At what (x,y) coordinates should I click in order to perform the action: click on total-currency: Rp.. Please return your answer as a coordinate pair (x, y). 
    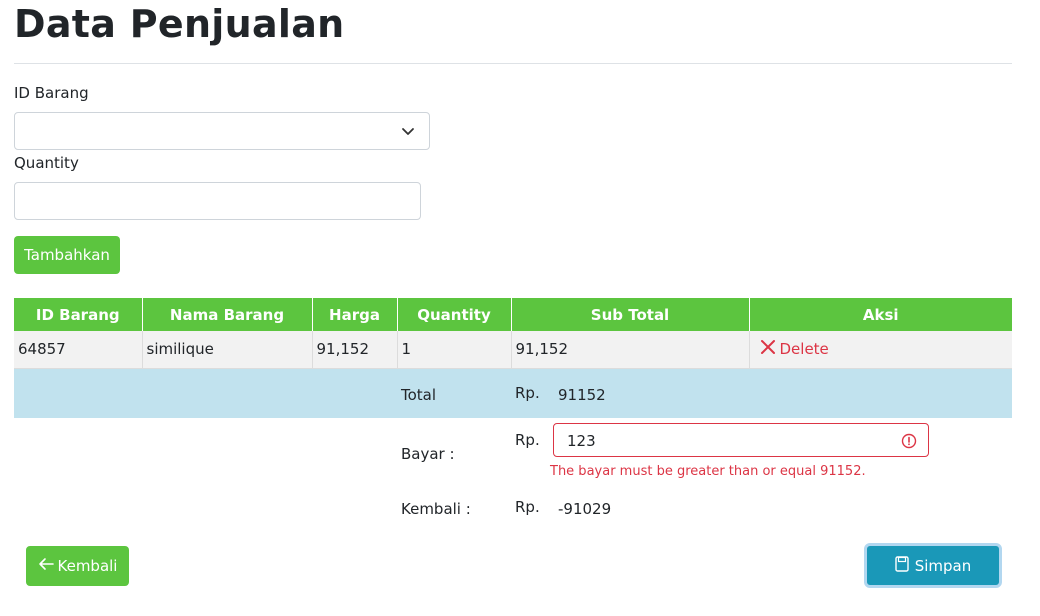
    Looking at the image, I should click on (527, 393).